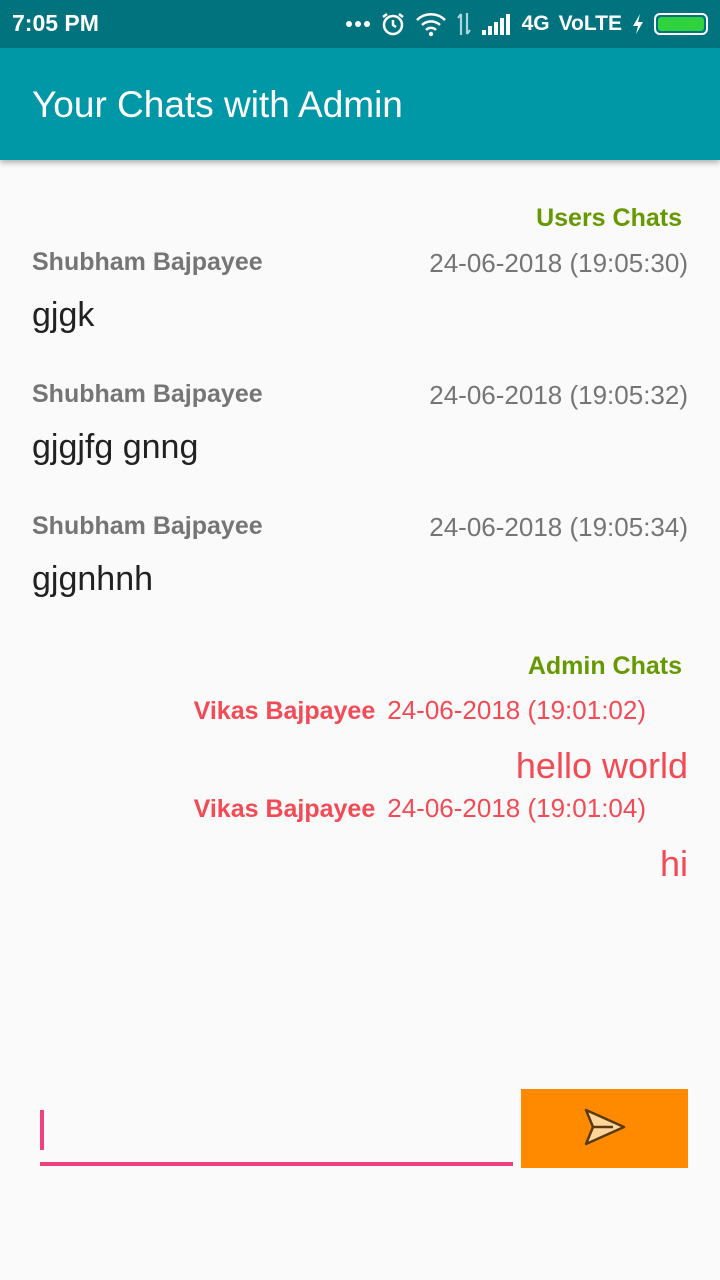 This screenshot has height=1280, width=720. What do you see at coordinates (63, 315) in the screenshot?
I see `message-text: gjgk` at bounding box center [63, 315].